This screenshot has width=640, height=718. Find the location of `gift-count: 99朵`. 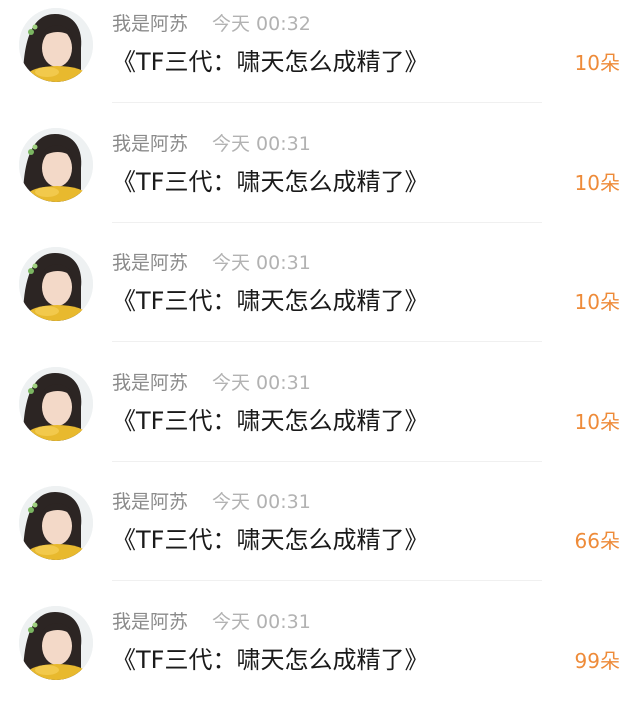

gift-count: 99朵 is located at coordinates (597, 660).